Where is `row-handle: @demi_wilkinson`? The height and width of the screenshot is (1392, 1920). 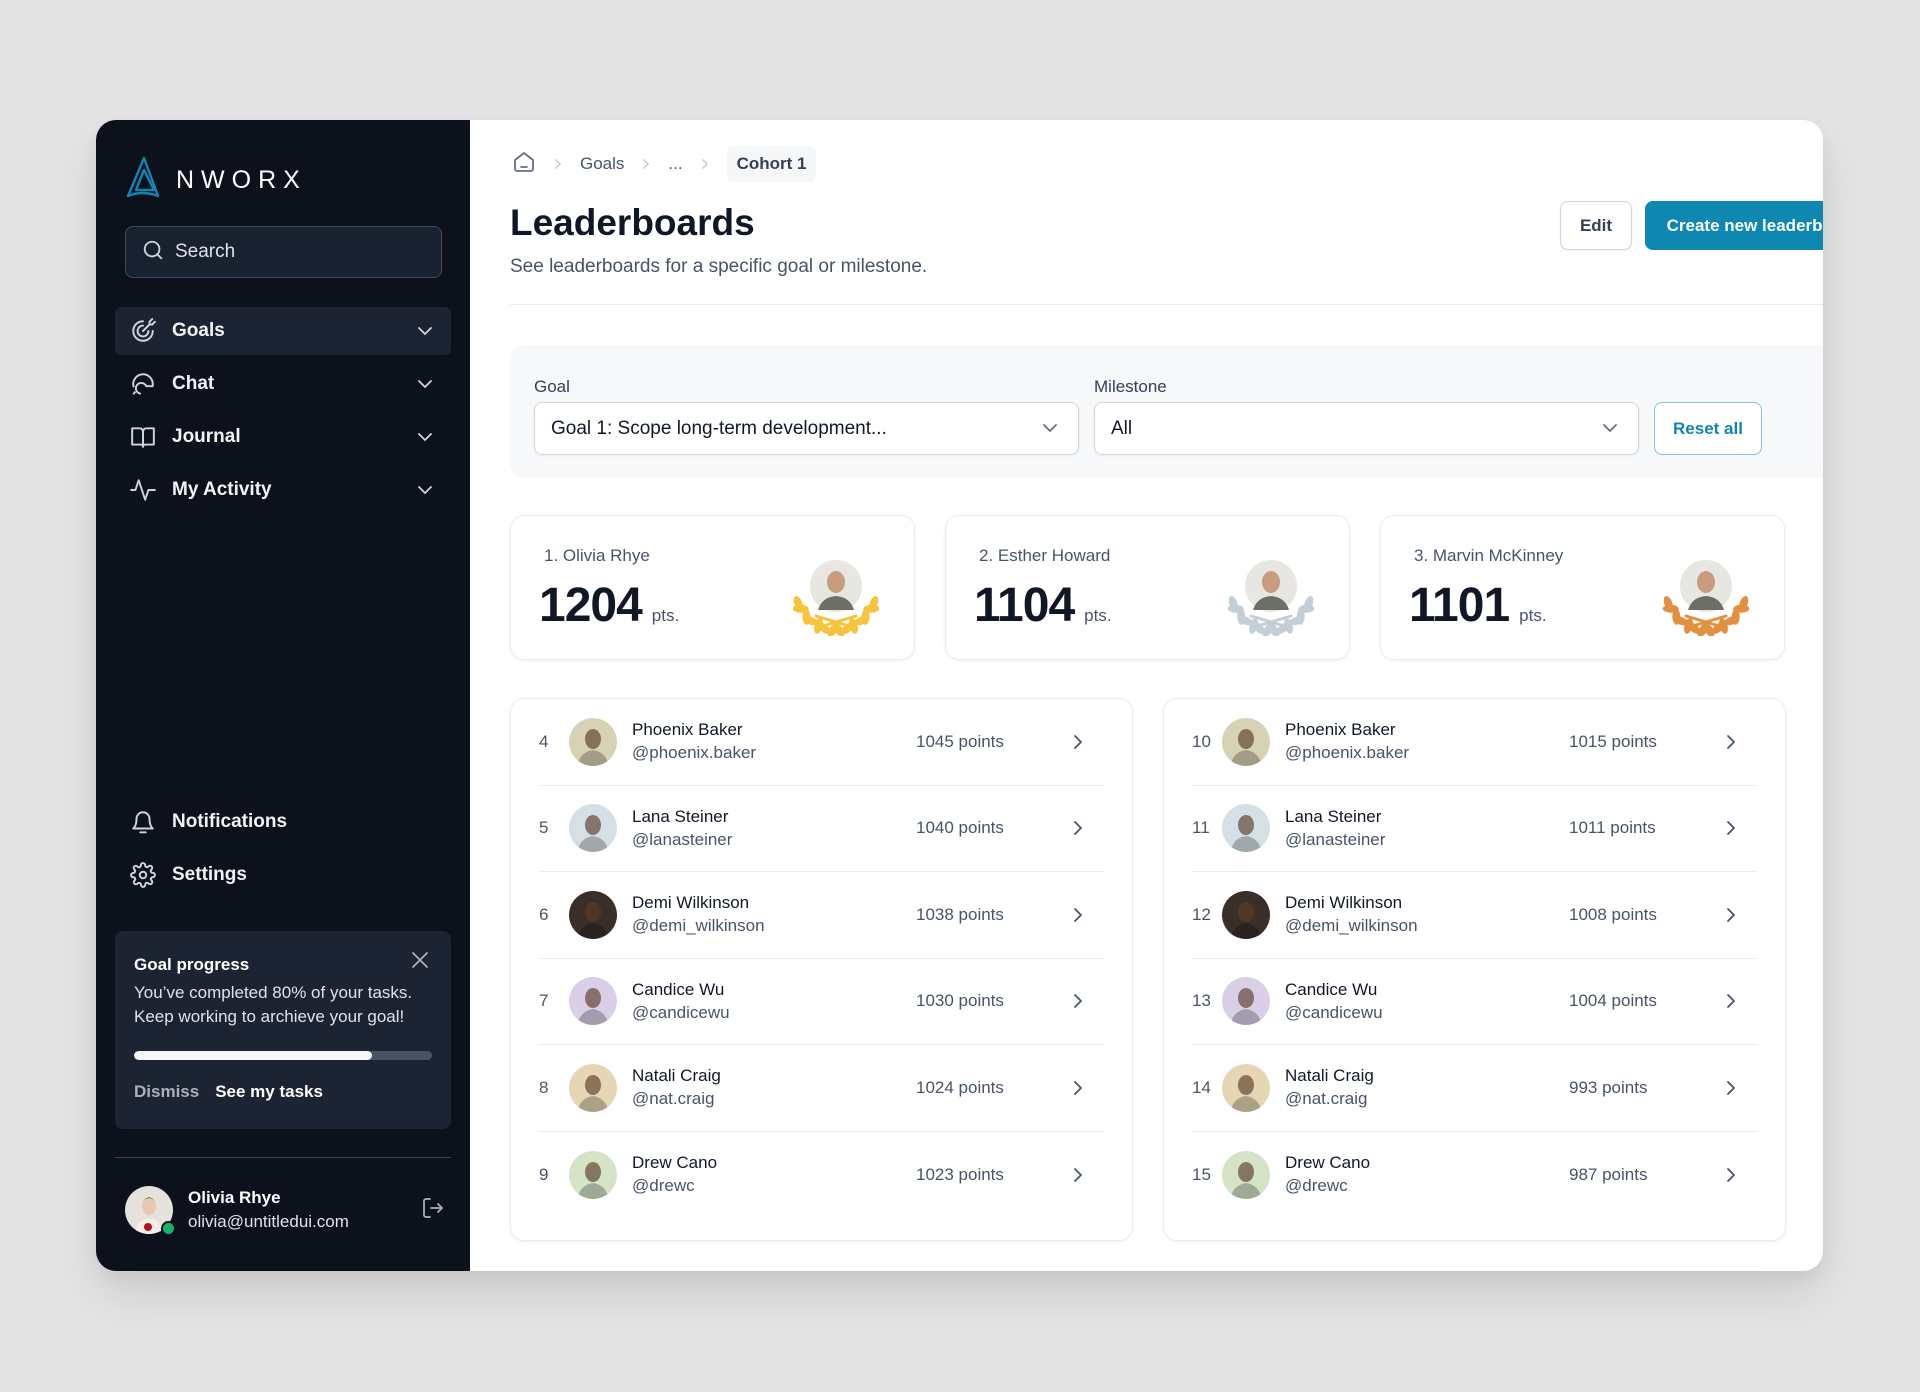 row-handle: @demi_wilkinson is located at coordinates (698, 926).